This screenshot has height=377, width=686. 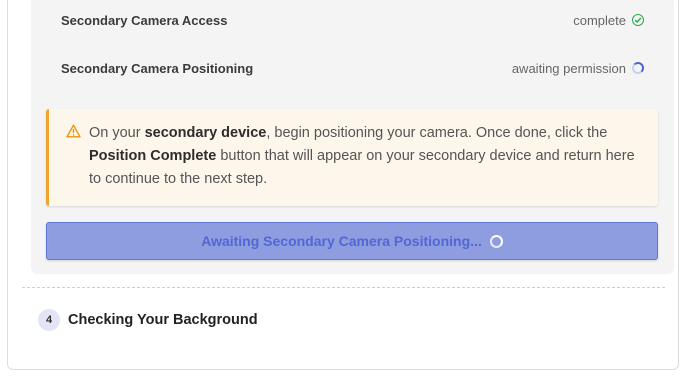 I want to click on status-value: awaiting permission, so click(x=578, y=68).